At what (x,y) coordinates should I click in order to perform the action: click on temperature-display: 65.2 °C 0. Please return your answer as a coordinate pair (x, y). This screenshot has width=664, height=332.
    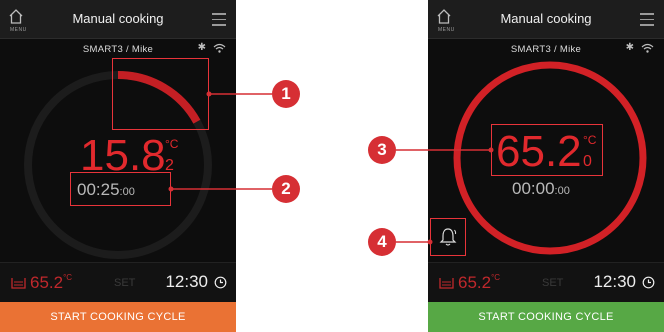
    Looking at the image, I should click on (546, 151).